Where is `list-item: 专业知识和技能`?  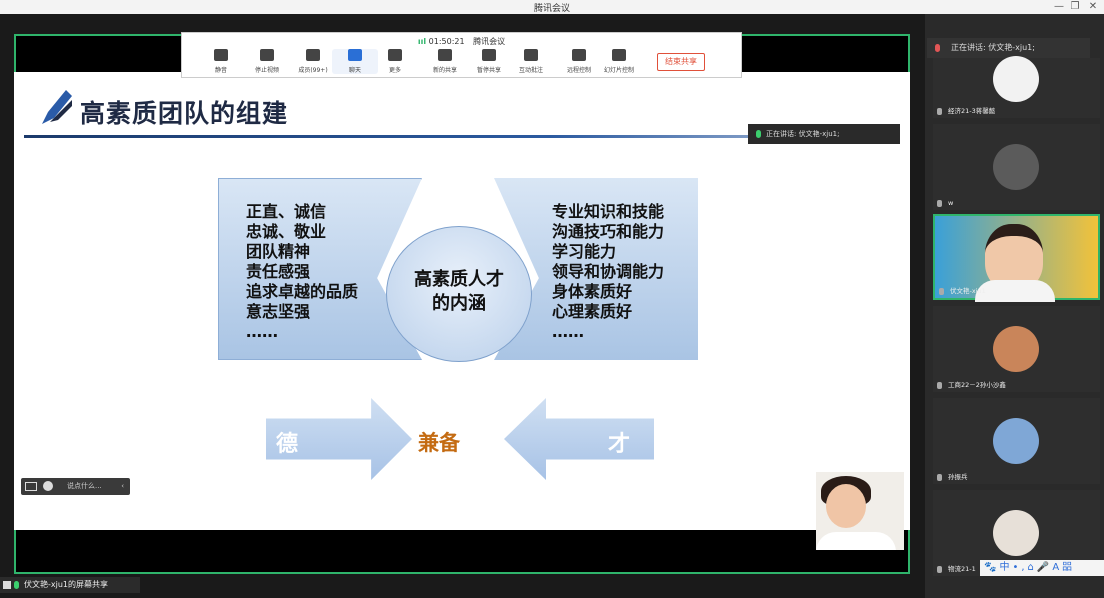
list-item: 专业知识和技能 is located at coordinates (608, 211).